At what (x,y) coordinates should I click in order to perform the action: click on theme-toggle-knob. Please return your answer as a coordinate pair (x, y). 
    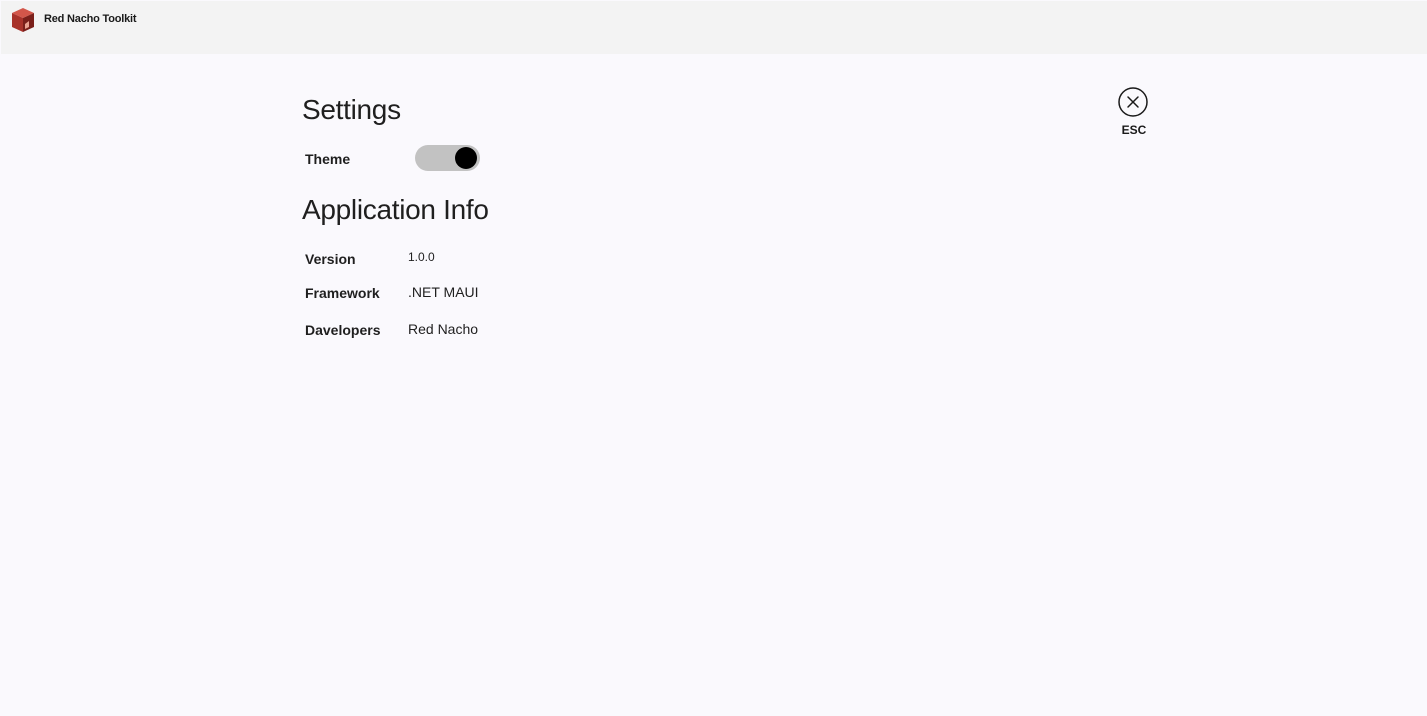
    Looking at the image, I should click on (466, 158).